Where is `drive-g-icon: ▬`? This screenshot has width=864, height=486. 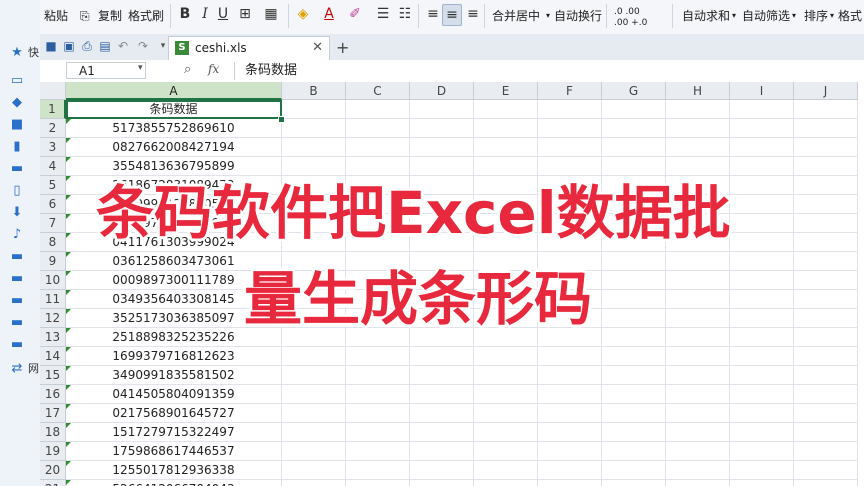 drive-g-icon: ▬ is located at coordinates (17, 345).